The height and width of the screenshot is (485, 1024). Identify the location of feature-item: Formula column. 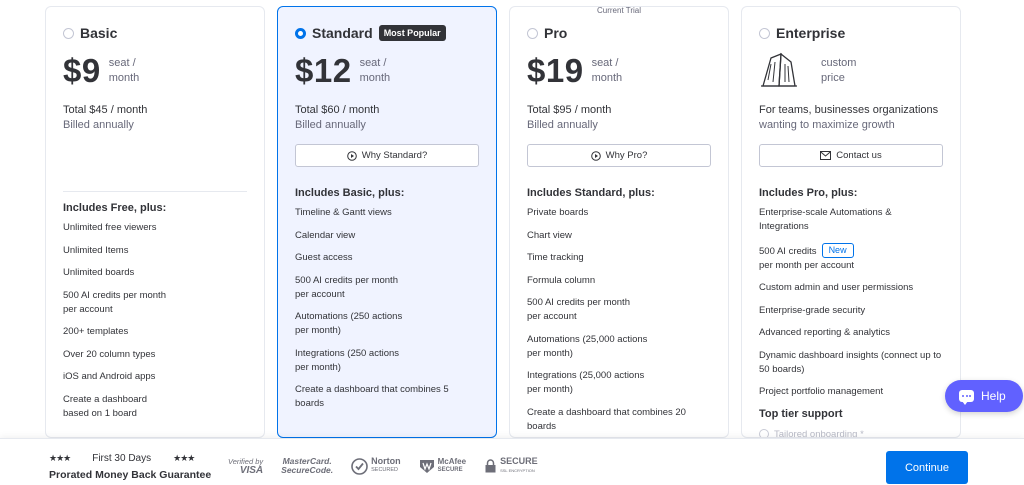
(561, 280).